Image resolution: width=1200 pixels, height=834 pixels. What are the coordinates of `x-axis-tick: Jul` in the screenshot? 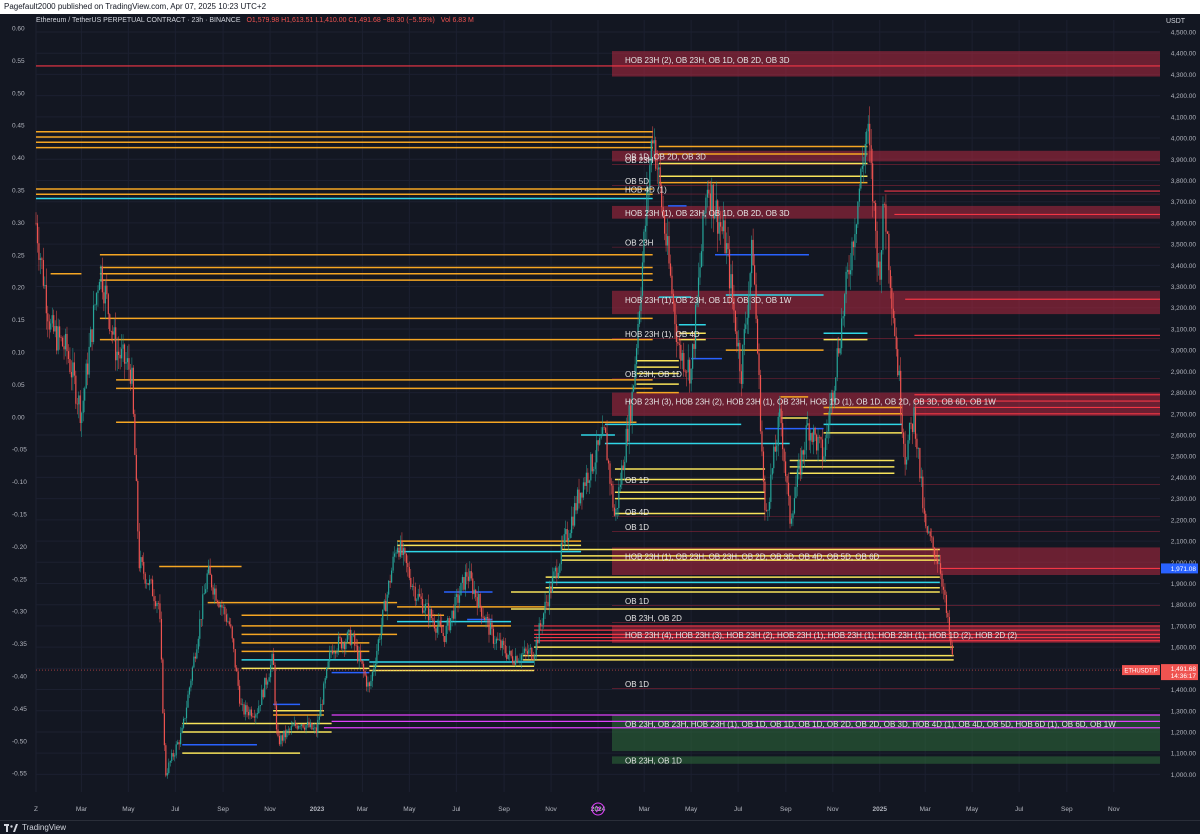 It's located at (456, 809).